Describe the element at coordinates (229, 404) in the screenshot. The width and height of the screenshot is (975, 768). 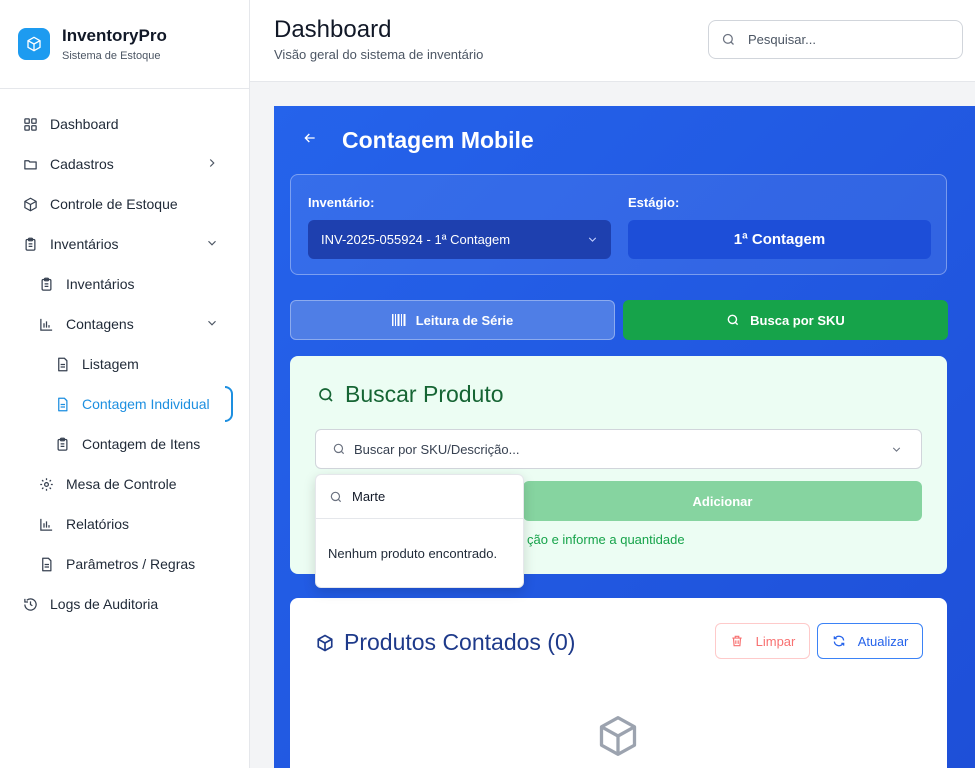
I see `active-indicator` at that location.